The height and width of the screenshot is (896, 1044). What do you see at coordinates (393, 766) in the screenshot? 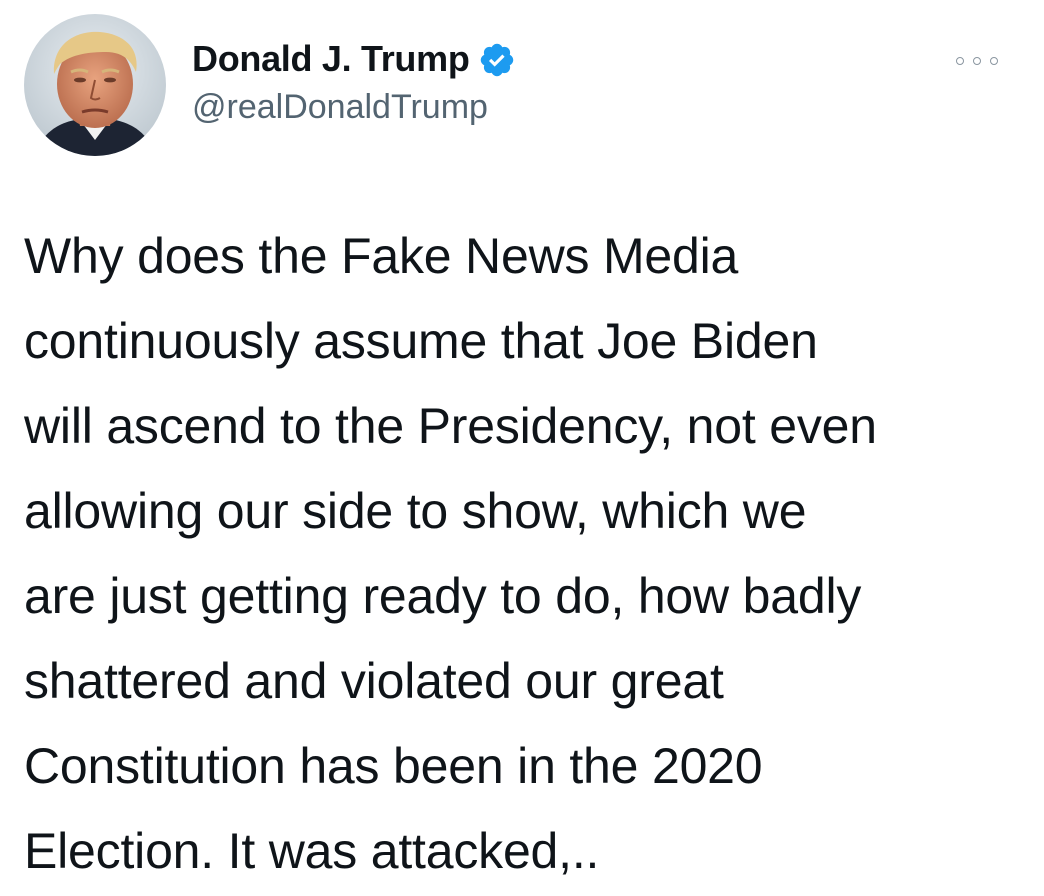
I see `tweet-text-line: Constitution has been in the 2020` at bounding box center [393, 766].